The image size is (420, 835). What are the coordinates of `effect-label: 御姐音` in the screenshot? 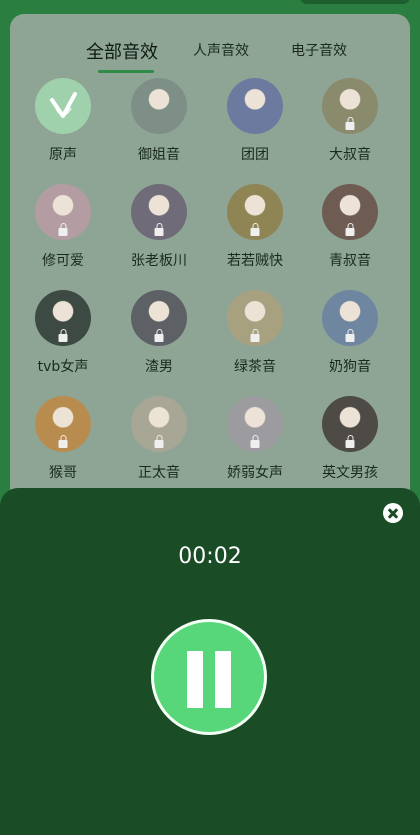 It's located at (159, 155).